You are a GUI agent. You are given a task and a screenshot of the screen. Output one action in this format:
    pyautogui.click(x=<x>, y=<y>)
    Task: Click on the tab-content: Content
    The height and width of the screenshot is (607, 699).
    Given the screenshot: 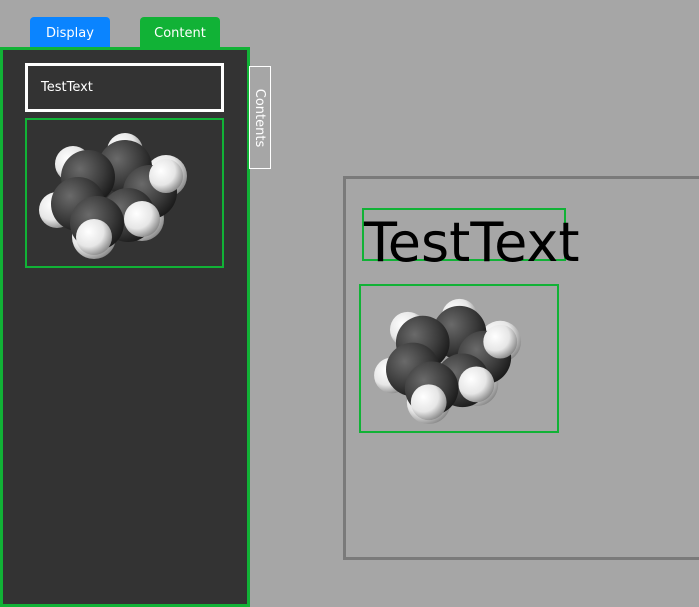 What is the action you would take?
    pyautogui.click(x=180, y=33)
    